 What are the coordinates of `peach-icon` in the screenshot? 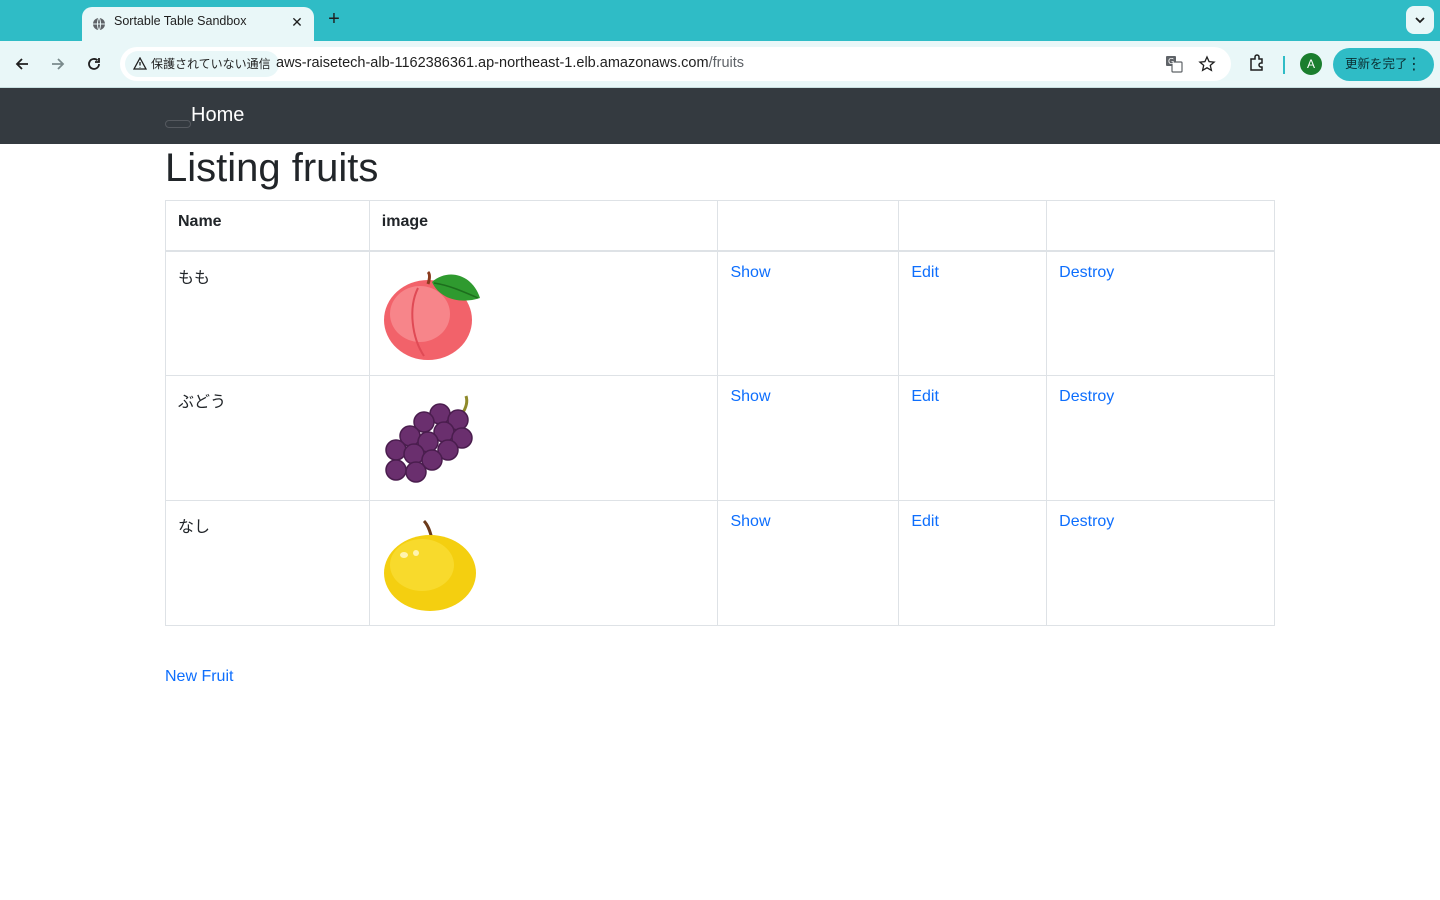 It's located at (431, 315).